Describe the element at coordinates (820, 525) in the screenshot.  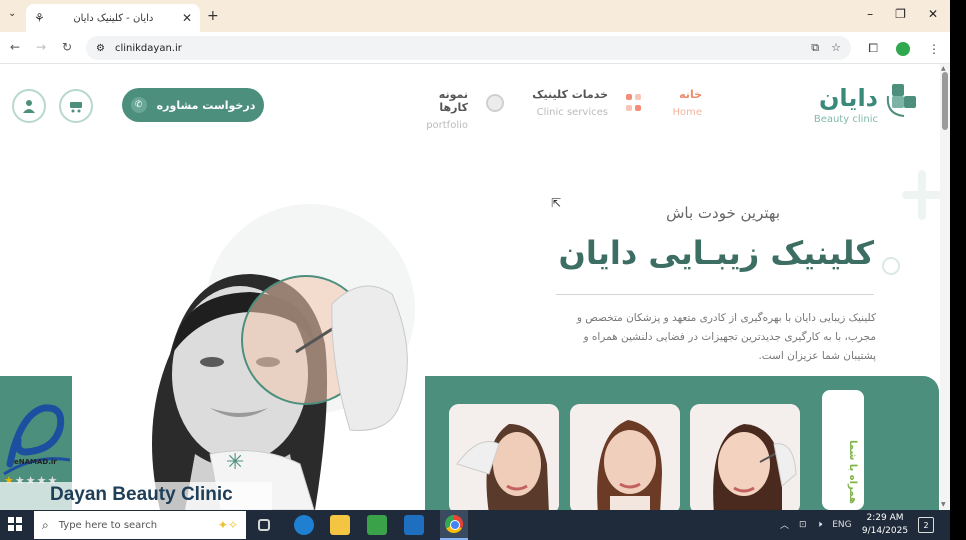
I see `volume-icon: 🕨` at that location.